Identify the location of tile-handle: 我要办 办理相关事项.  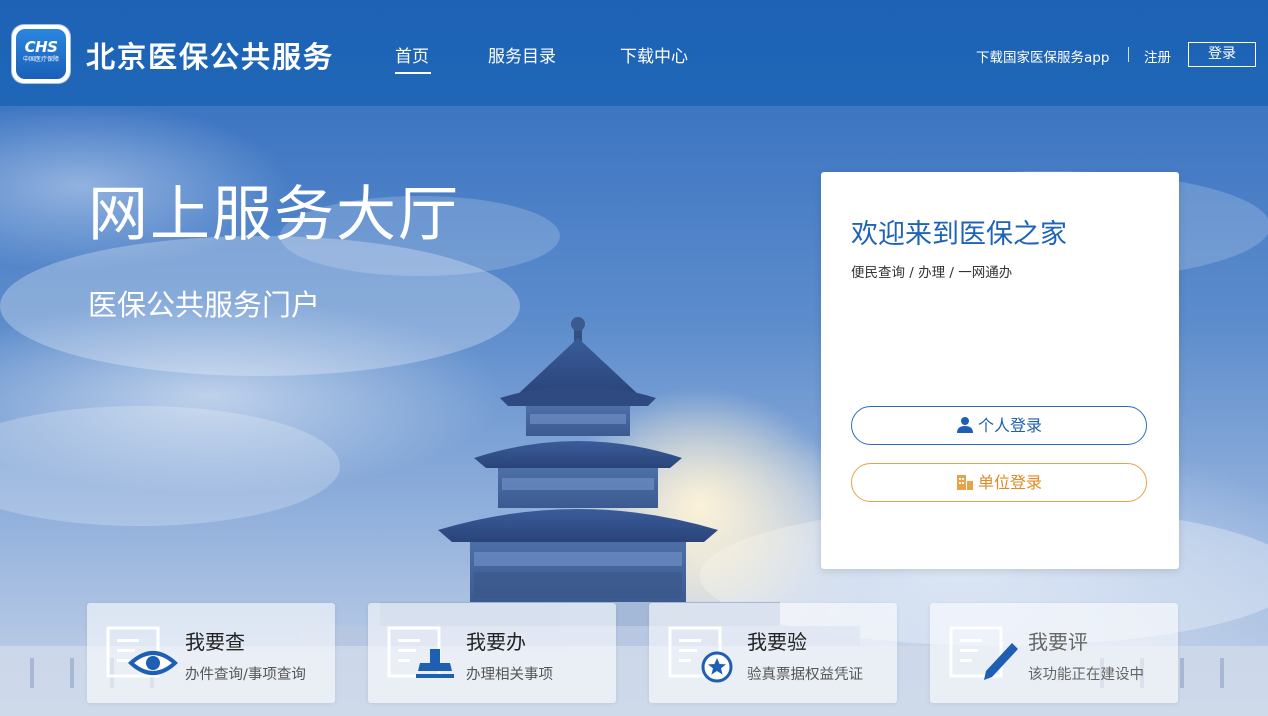
(492, 653).